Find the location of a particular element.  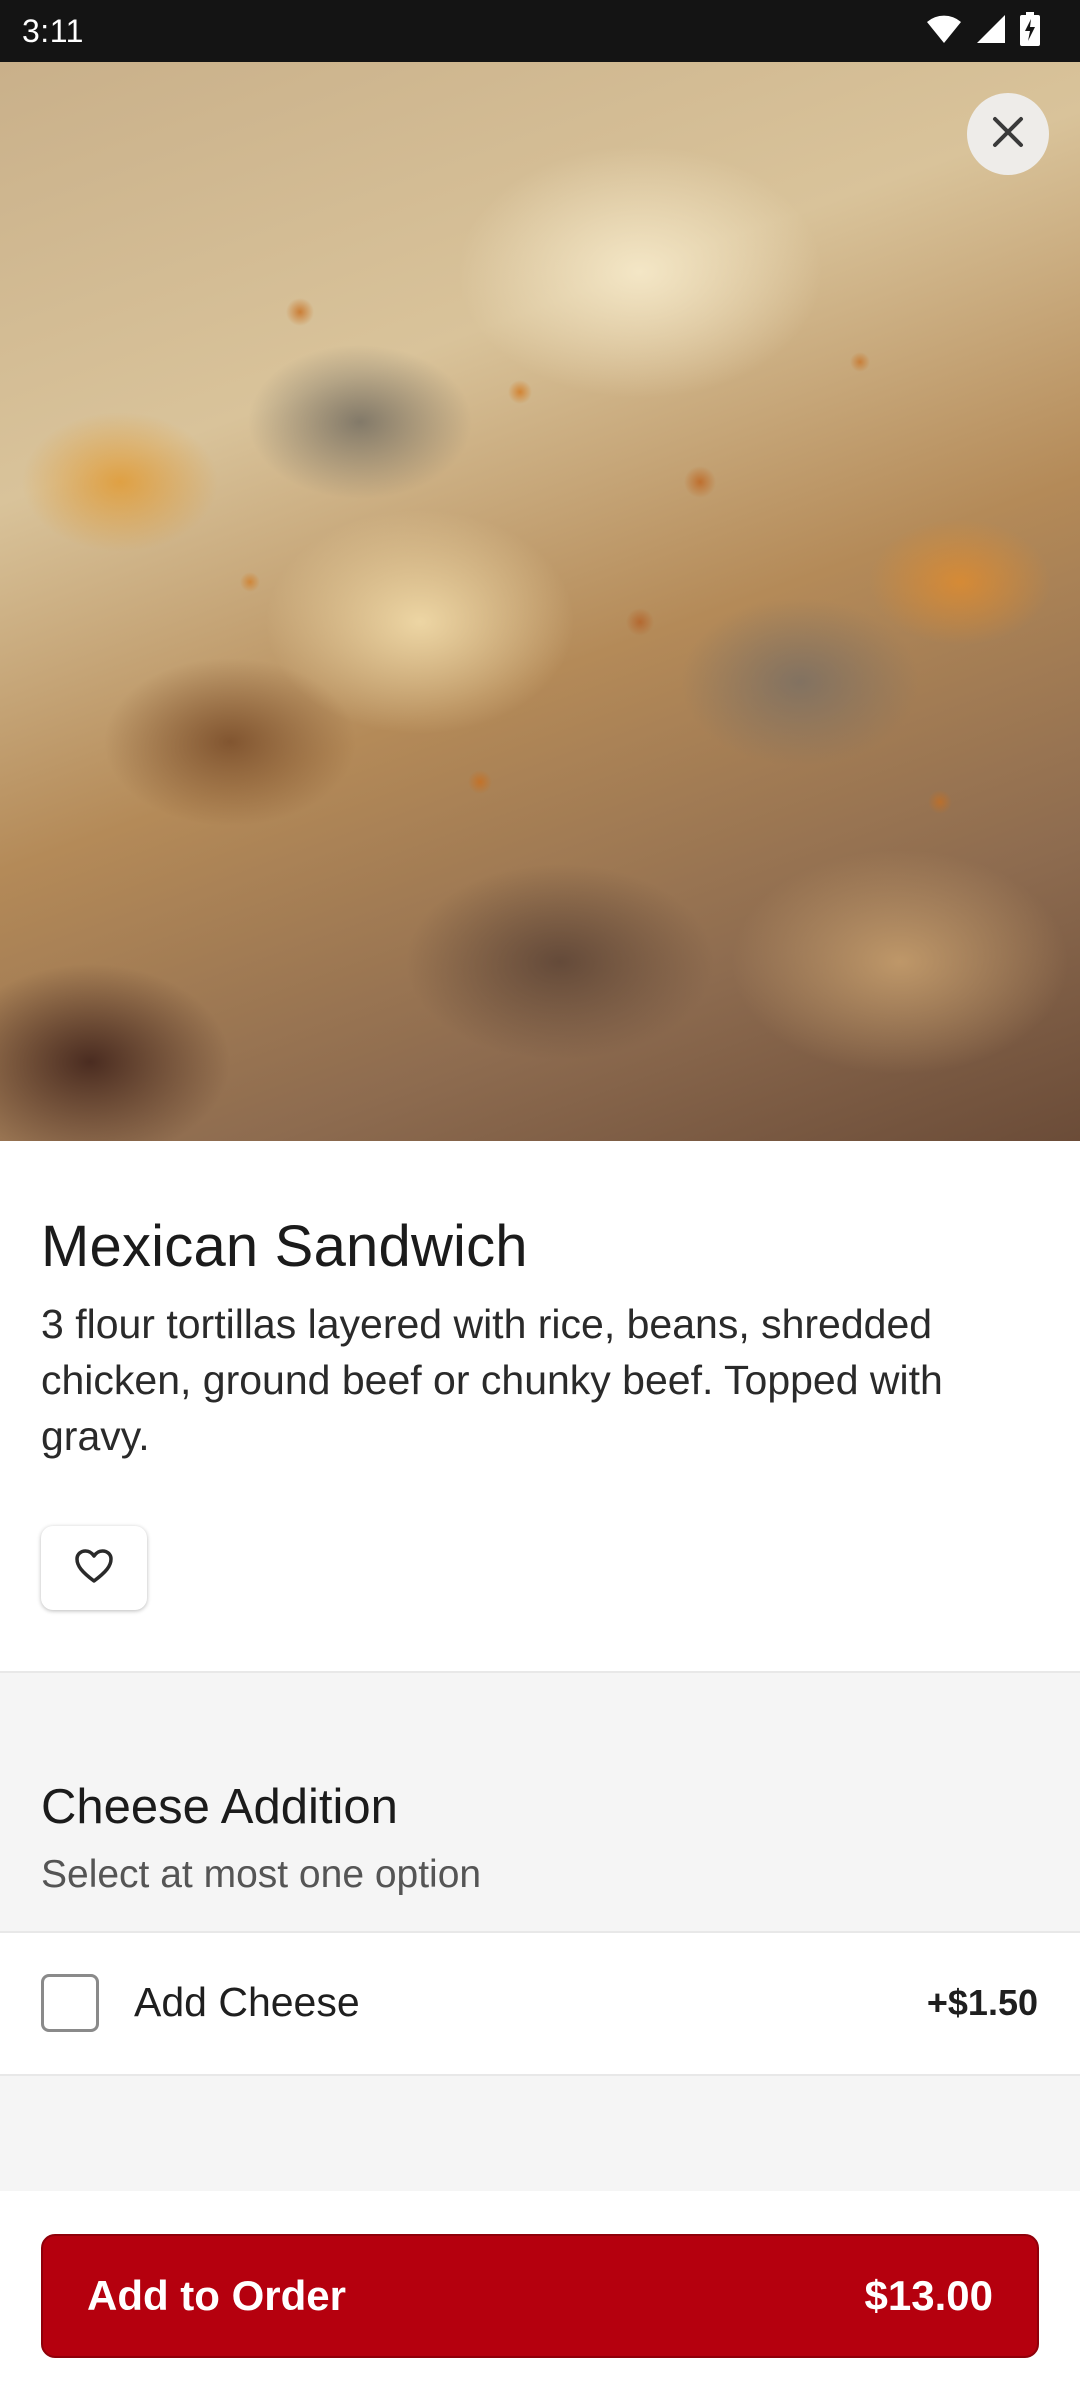

add-to-order-label: Add to Order is located at coordinates (216, 2295).